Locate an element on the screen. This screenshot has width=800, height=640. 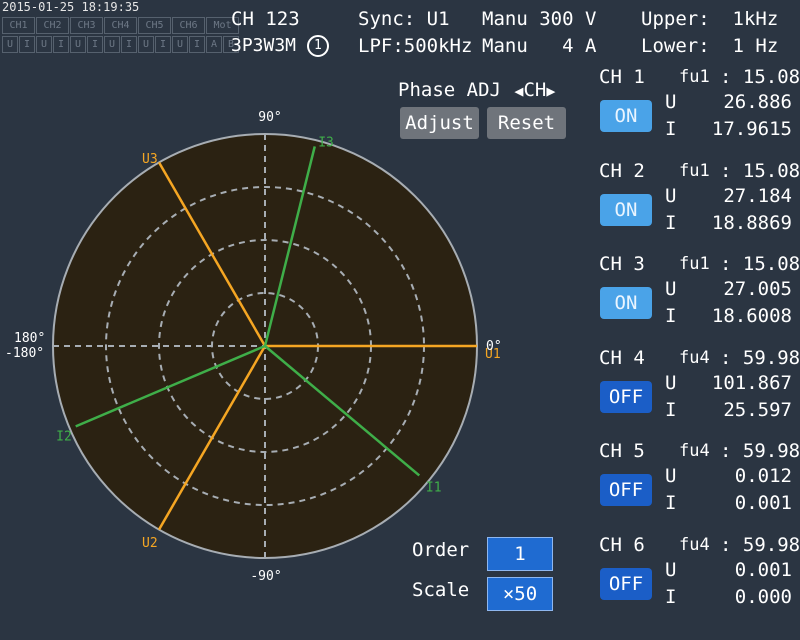
angle-label-90: 90° is located at coordinates (269, 117).